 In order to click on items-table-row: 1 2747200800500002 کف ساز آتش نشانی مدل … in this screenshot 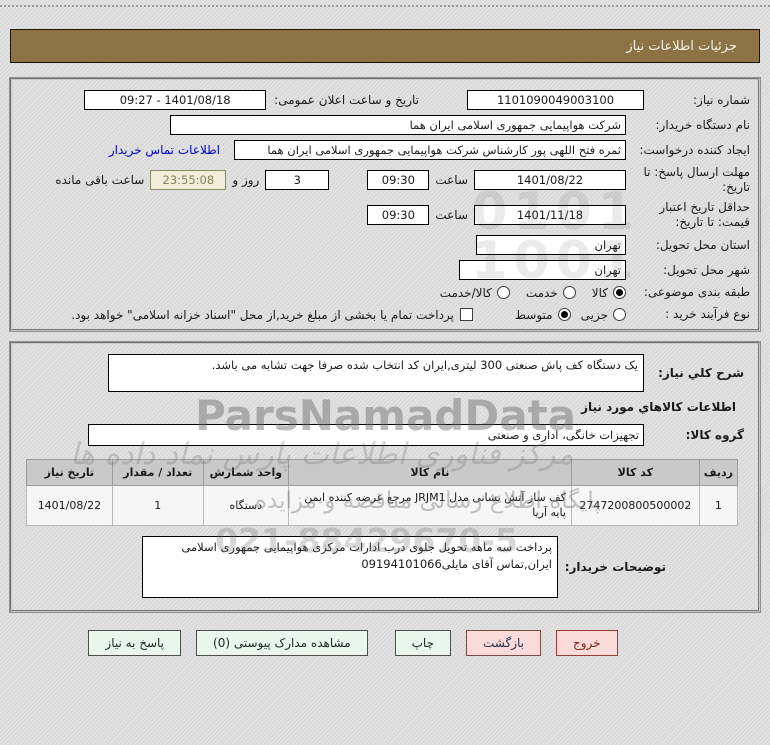, I will do `click(382, 505)`.